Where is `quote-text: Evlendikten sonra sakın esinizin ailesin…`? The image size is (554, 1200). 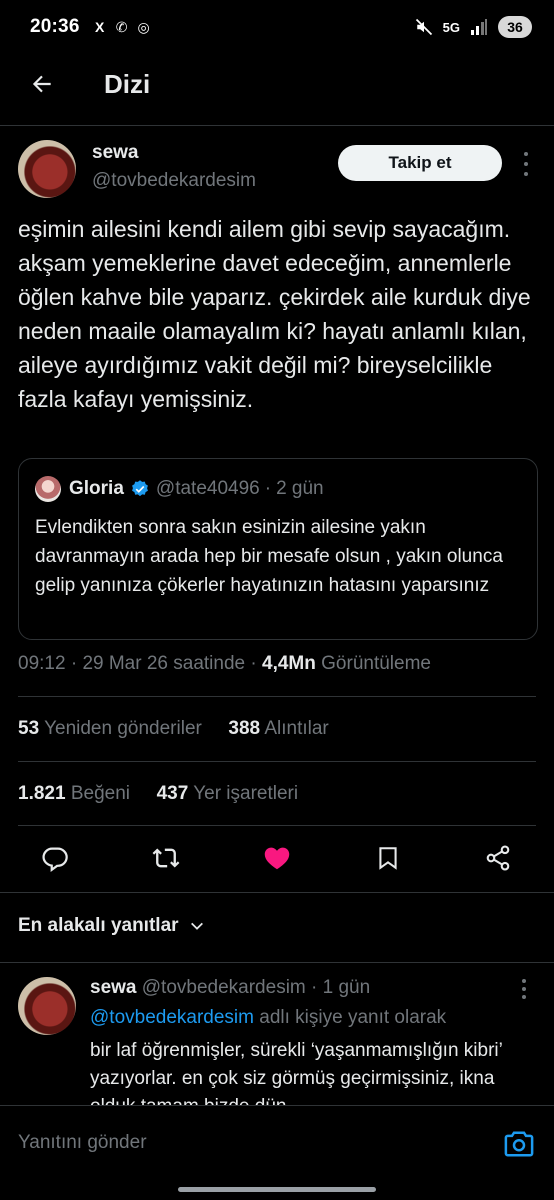 quote-text: Evlendikten sonra sakın esinizin ailesin… is located at coordinates (269, 556).